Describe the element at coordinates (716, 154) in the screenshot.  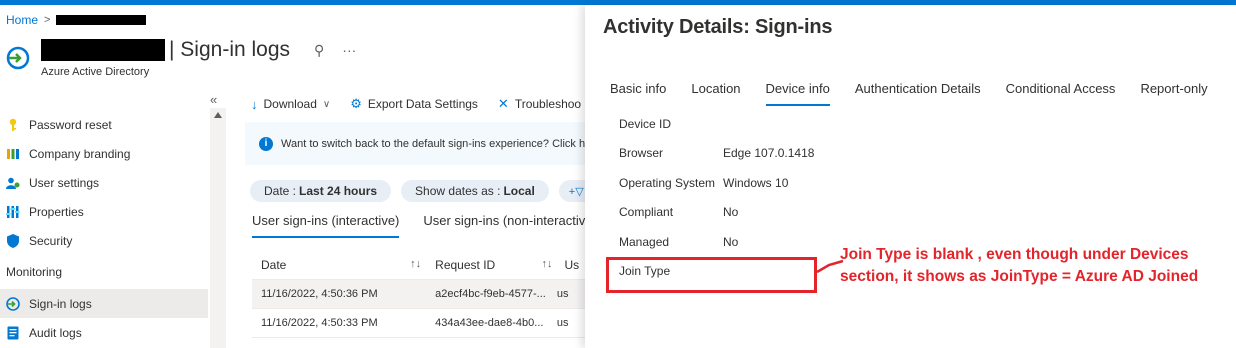
I see `property-row: Browser Edge 107.0.1418` at that location.